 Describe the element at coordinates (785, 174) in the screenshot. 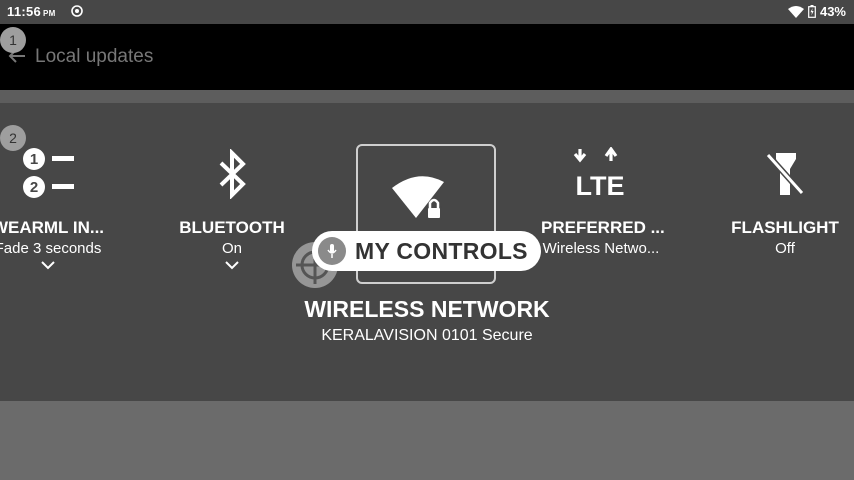

I see `flashlight-off-icon` at that location.